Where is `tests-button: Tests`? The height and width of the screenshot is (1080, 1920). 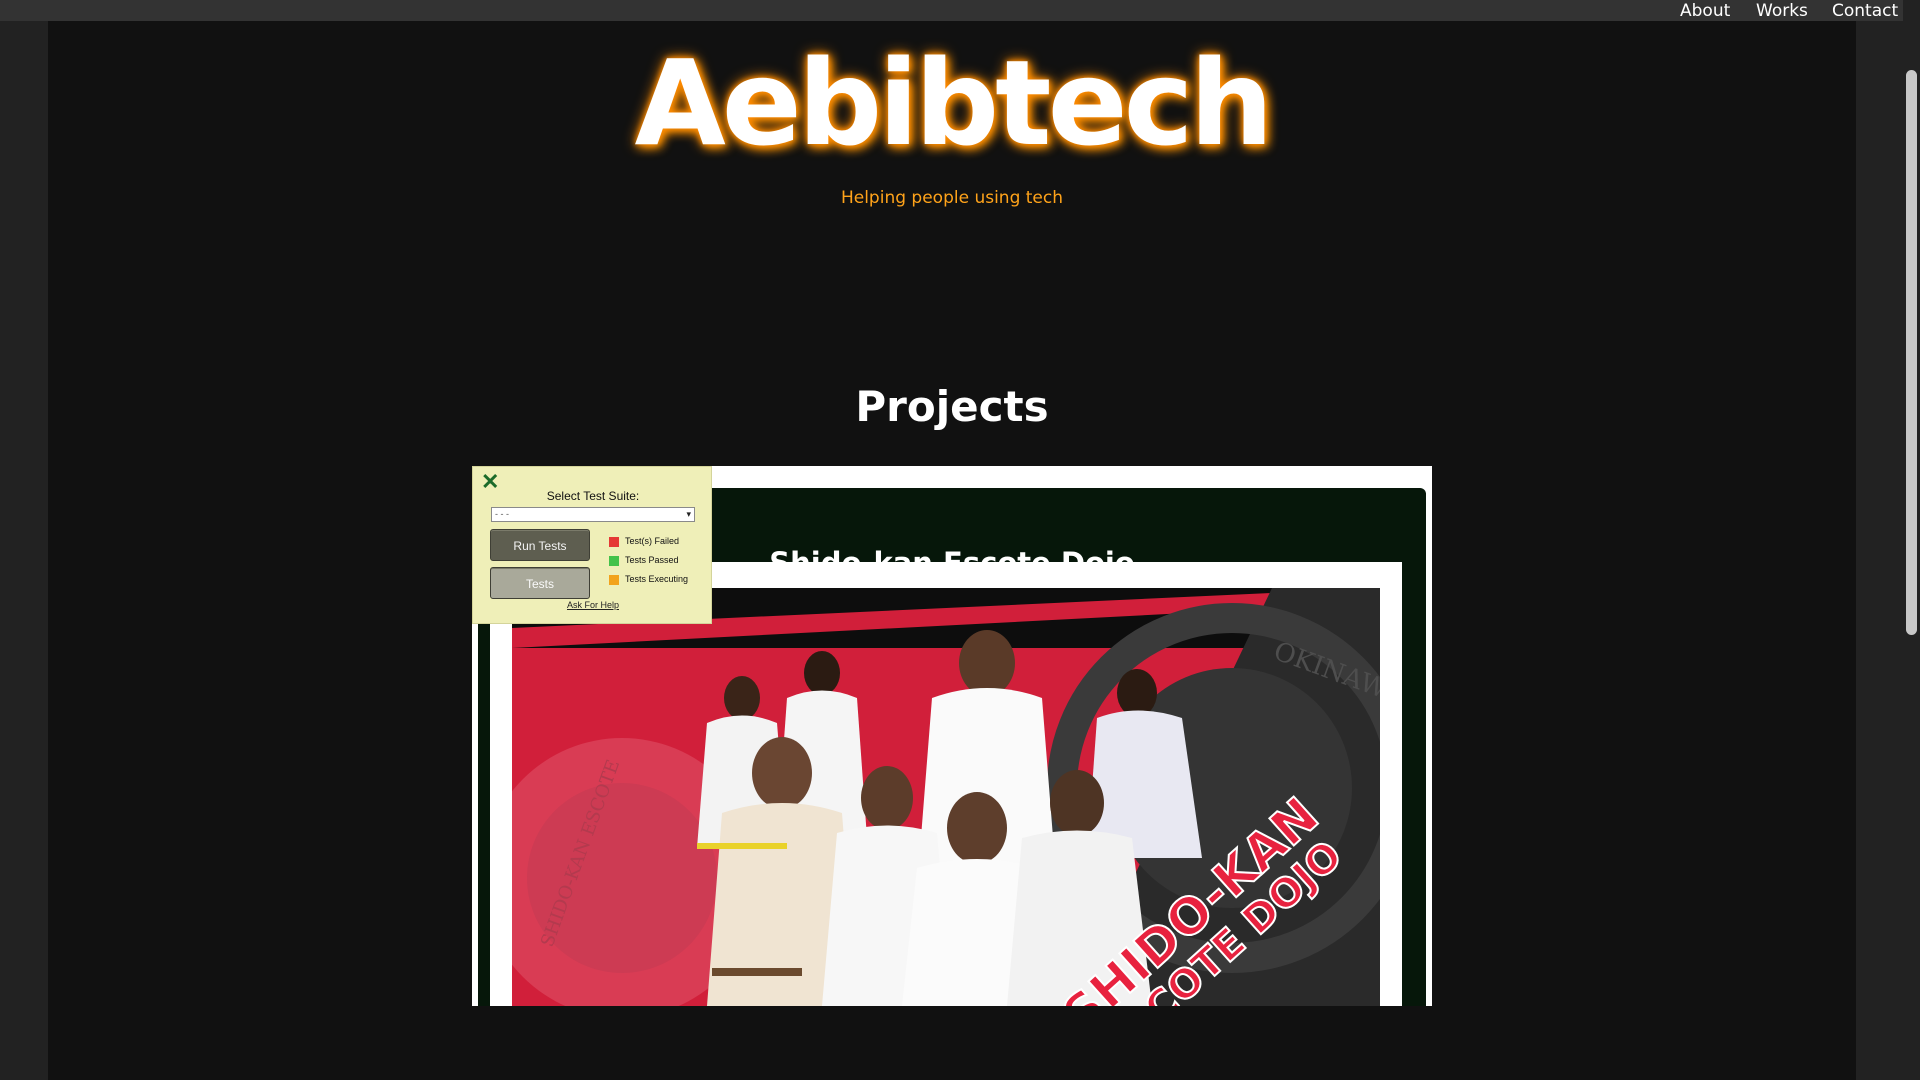
tests-button: Tests is located at coordinates (540, 583).